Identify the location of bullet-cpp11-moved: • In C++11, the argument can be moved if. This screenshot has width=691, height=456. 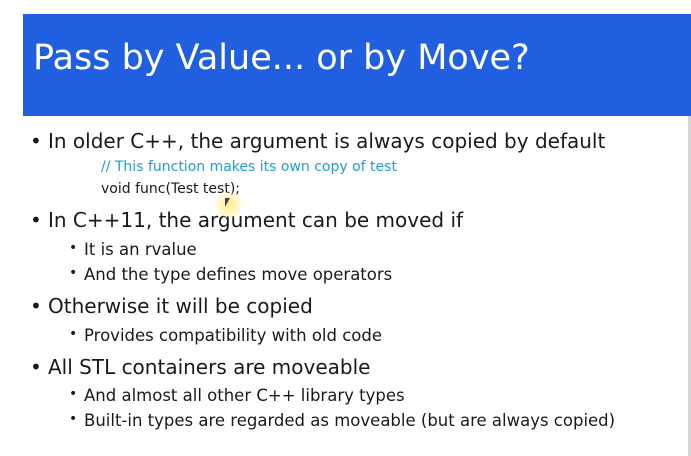
(247, 220).